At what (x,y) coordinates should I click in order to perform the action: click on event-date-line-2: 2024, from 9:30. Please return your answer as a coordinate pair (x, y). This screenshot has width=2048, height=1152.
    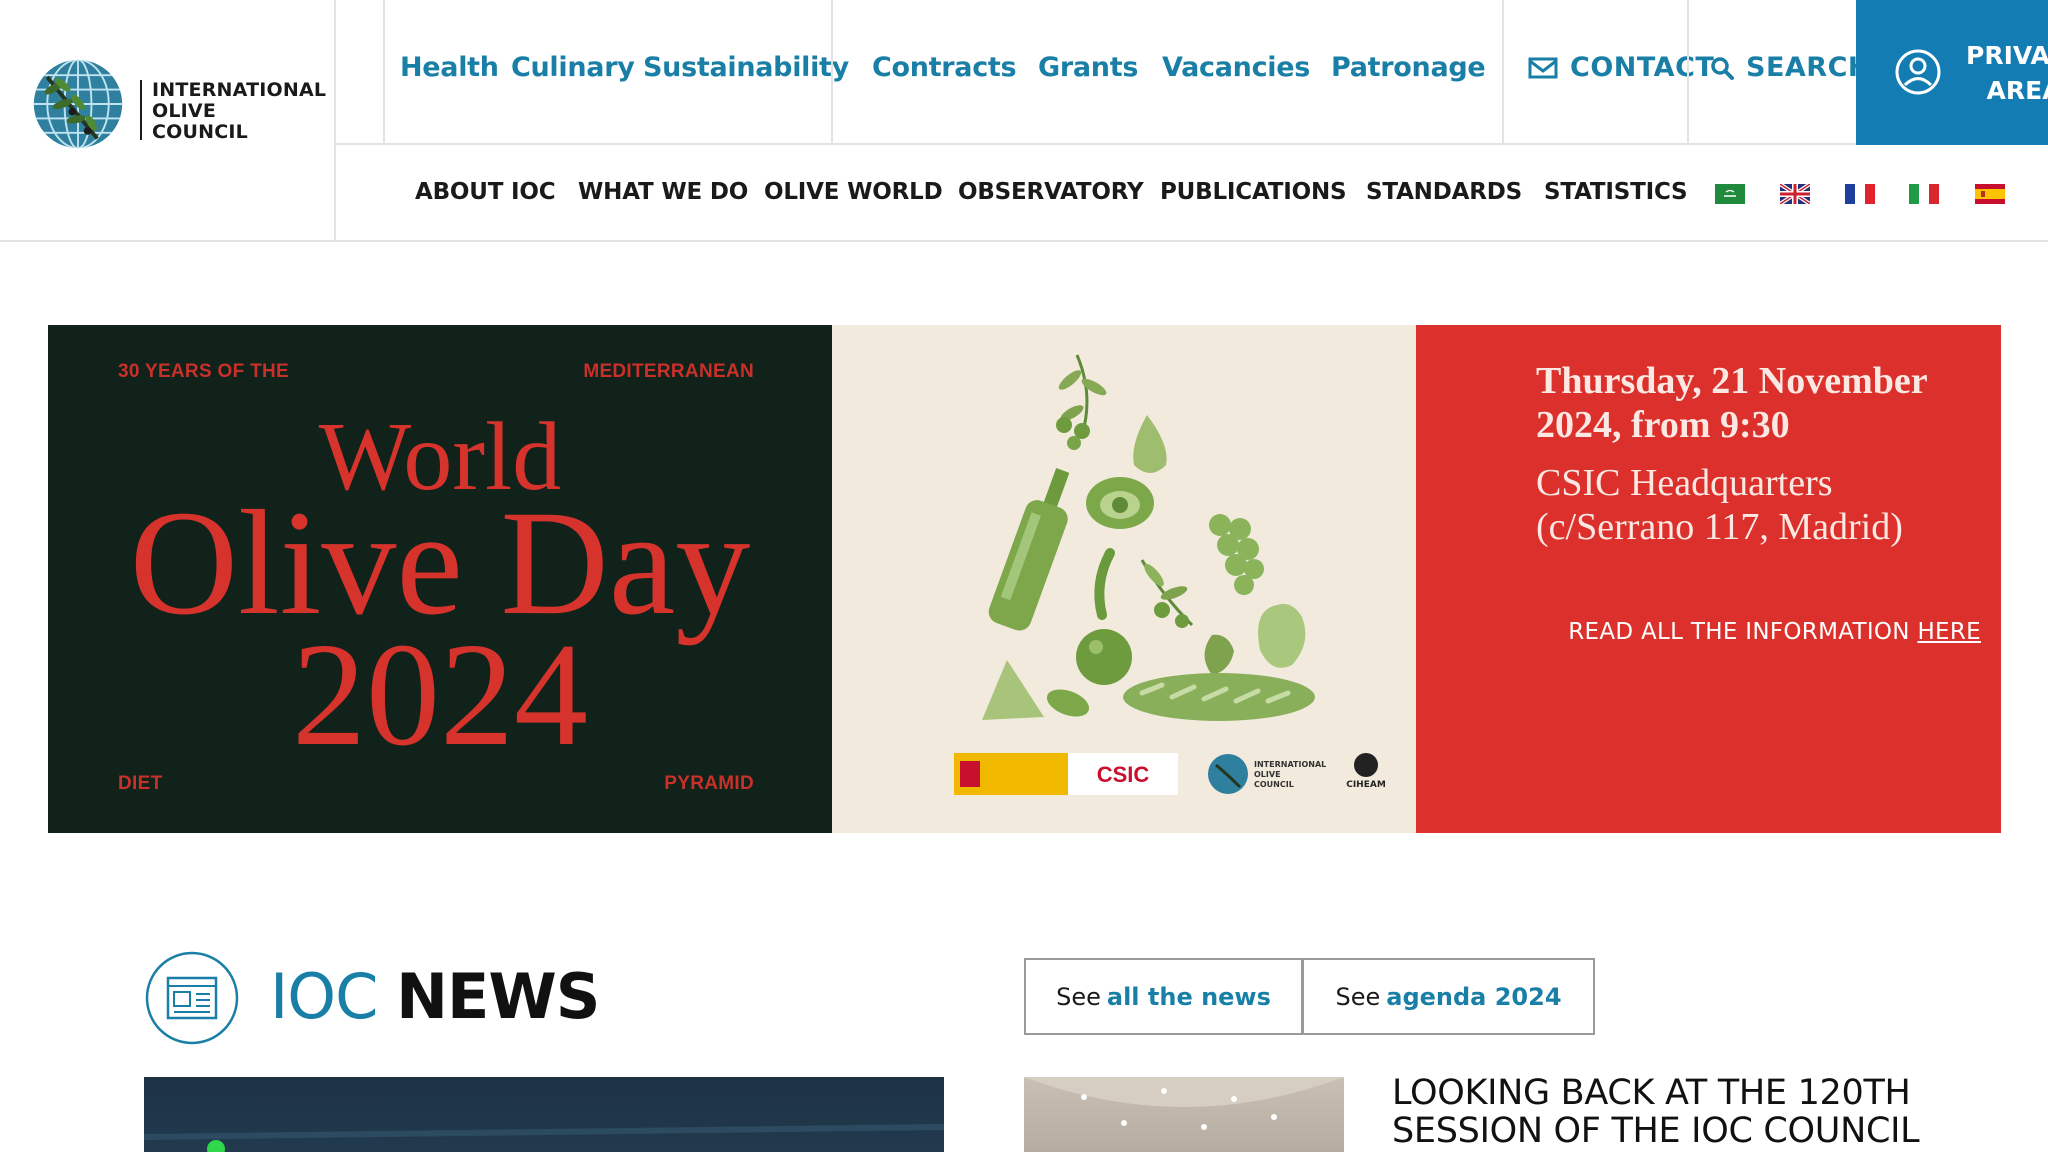
    Looking at the image, I should click on (1663, 425).